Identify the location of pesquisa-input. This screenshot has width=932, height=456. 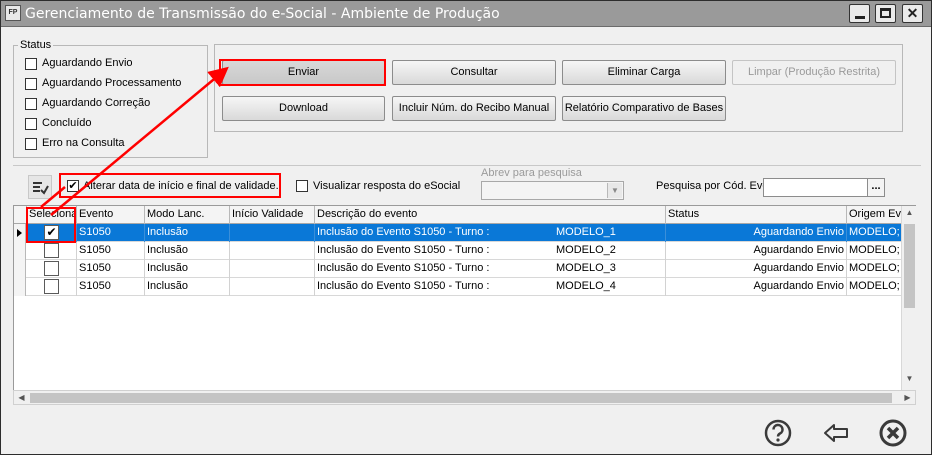
(815, 187).